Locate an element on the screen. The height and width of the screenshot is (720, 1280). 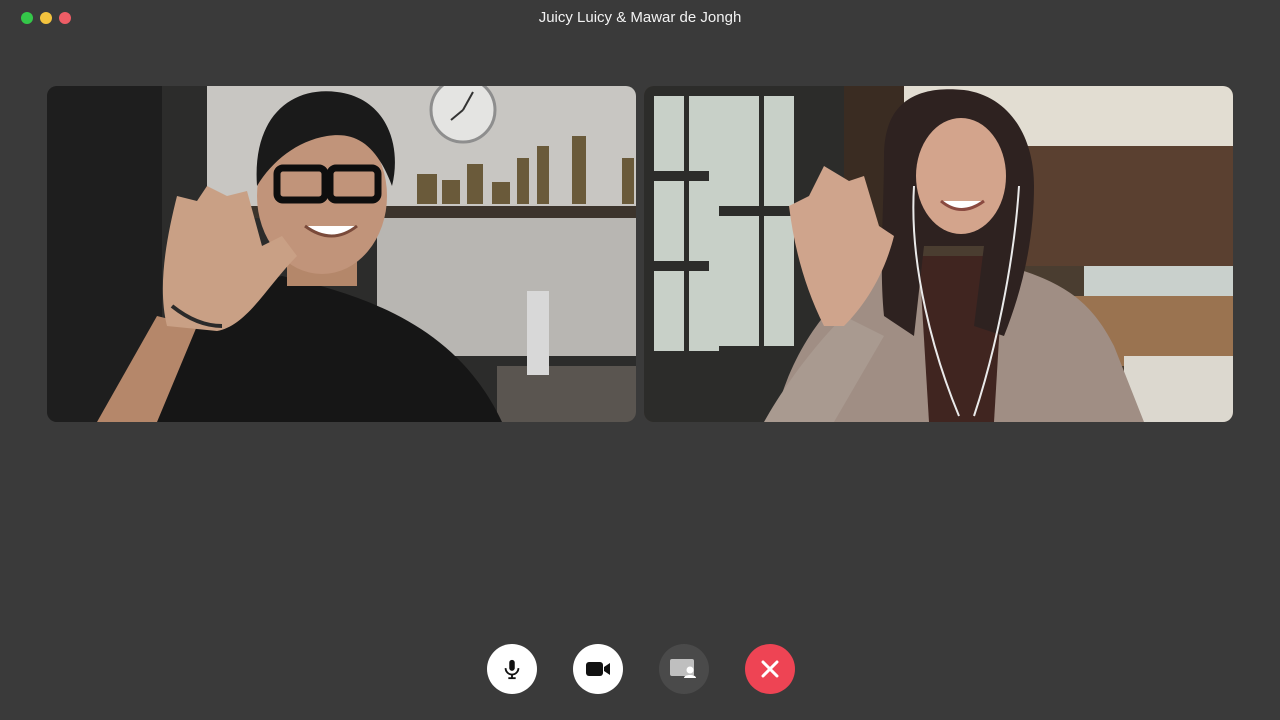
call-controls is located at coordinates (641, 669).